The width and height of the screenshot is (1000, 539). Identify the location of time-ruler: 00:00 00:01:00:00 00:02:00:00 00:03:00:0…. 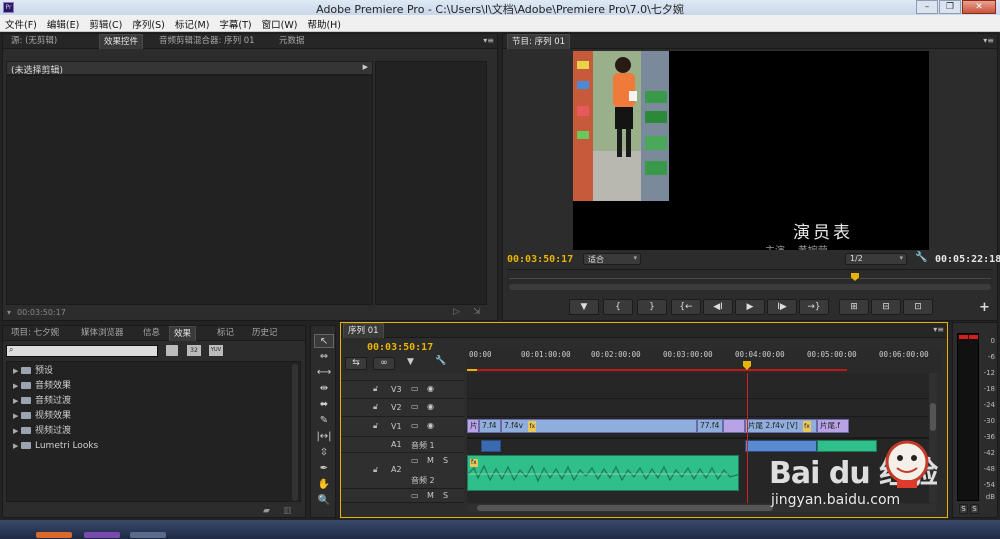
(704, 361).